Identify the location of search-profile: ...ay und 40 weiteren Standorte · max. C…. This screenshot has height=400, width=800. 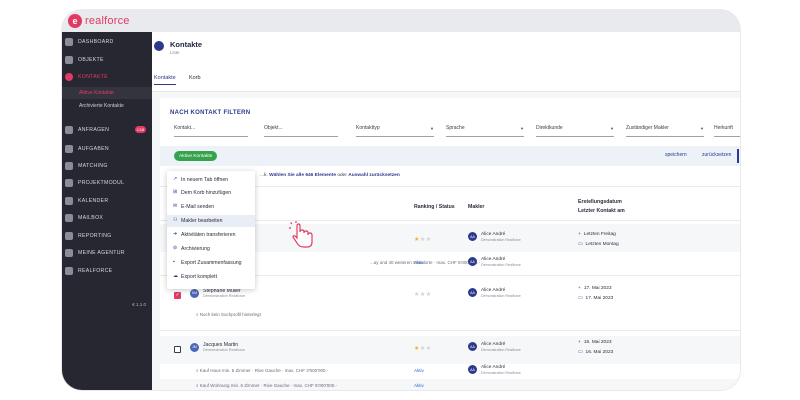
(425, 262).